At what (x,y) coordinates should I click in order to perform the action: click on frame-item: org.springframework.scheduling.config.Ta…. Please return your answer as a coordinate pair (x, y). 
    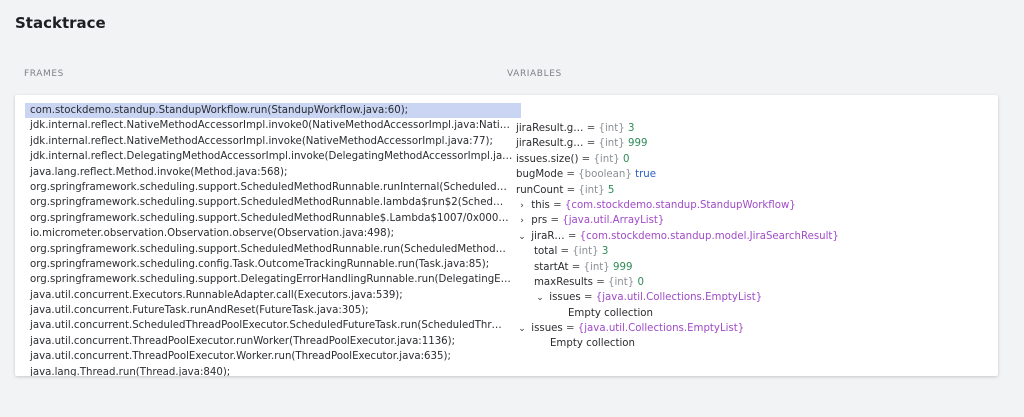
    Looking at the image, I should click on (273, 264).